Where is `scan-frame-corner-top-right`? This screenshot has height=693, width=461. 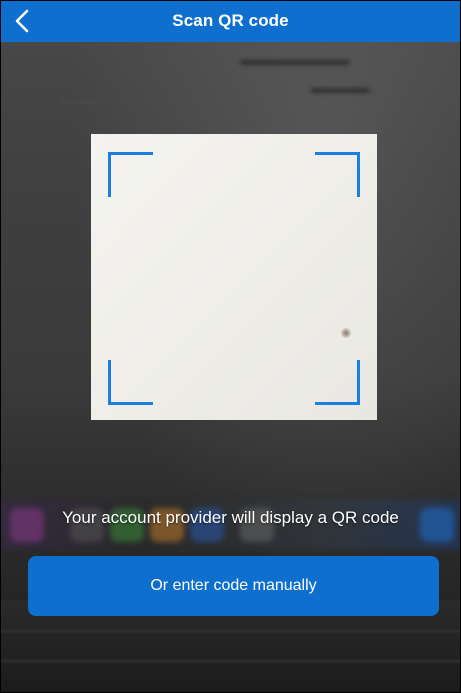 scan-frame-corner-top-right is located at coordinates (337, 174).